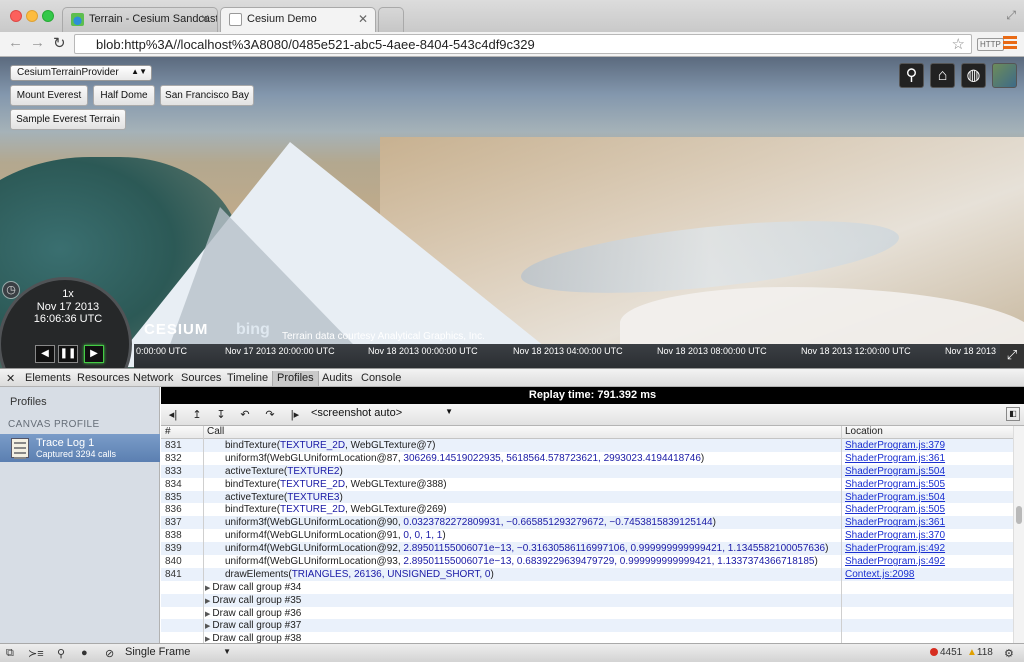 The width and height of the screenshot is (1024, 662). Describe the element at coordinates (391, 19) in the screenshot. I see `new-tab-button` at that location.